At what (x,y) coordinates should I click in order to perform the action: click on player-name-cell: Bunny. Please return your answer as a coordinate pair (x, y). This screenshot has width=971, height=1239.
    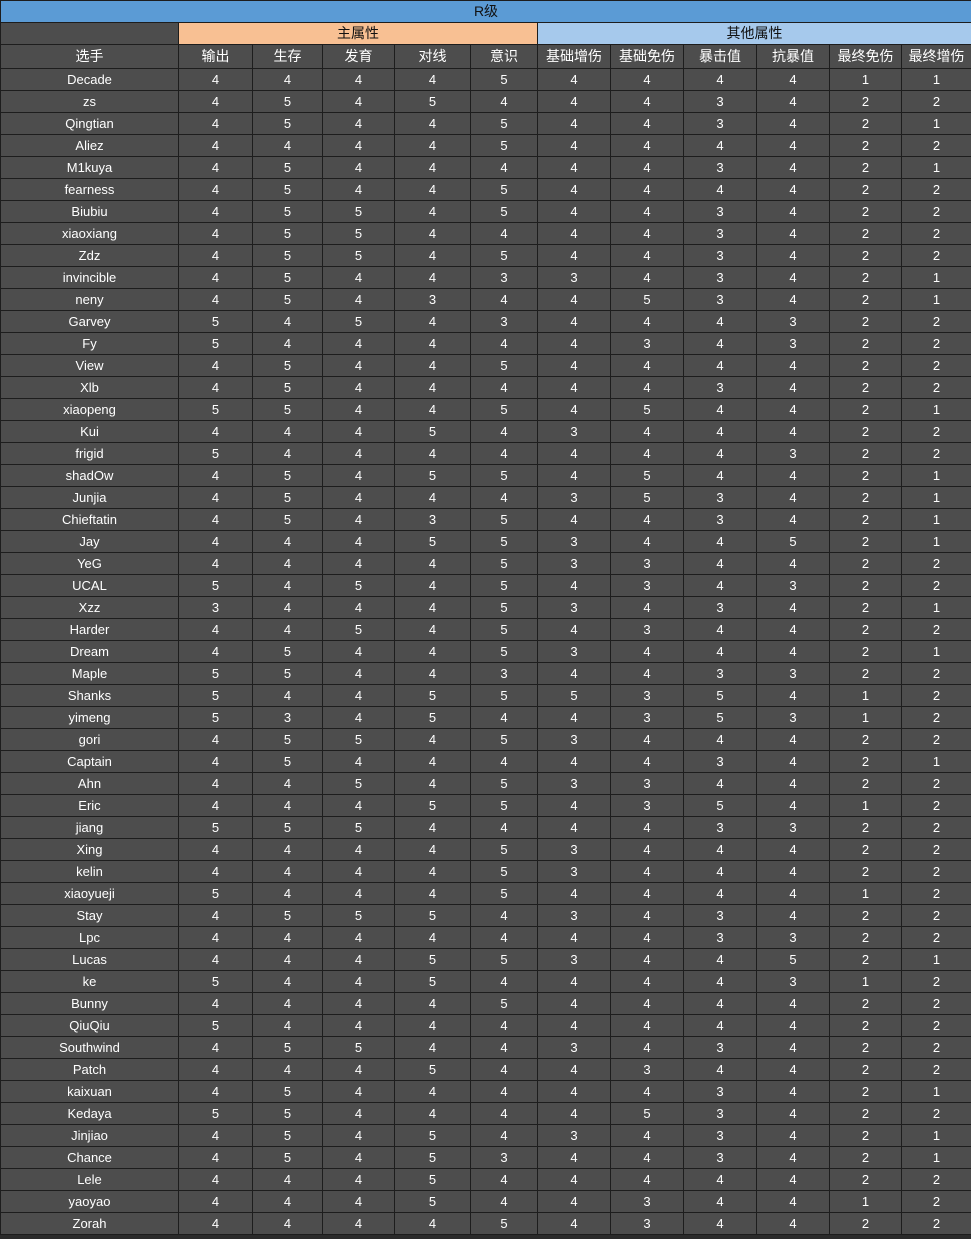
    Looking at the image, I should click on (89, 1003).